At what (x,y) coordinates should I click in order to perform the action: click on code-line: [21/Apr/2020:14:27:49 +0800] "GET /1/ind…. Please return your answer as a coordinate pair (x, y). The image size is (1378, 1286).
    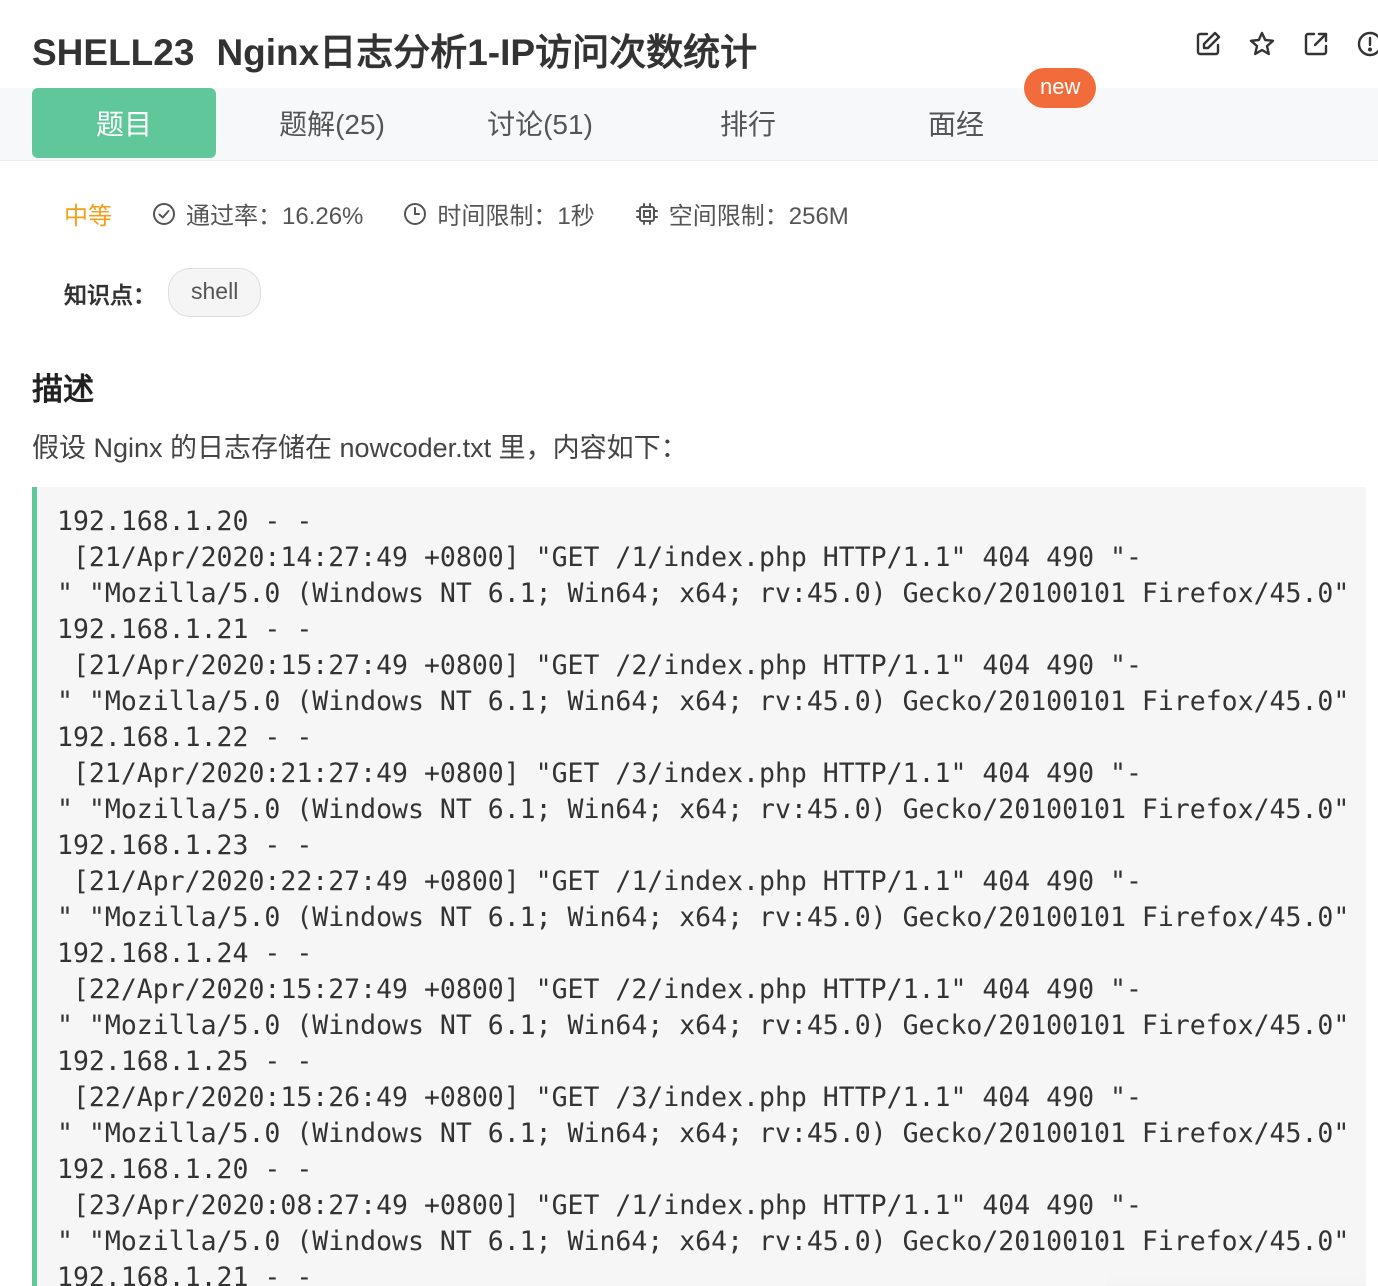
    Looking at the image, I should click on (599, 557).